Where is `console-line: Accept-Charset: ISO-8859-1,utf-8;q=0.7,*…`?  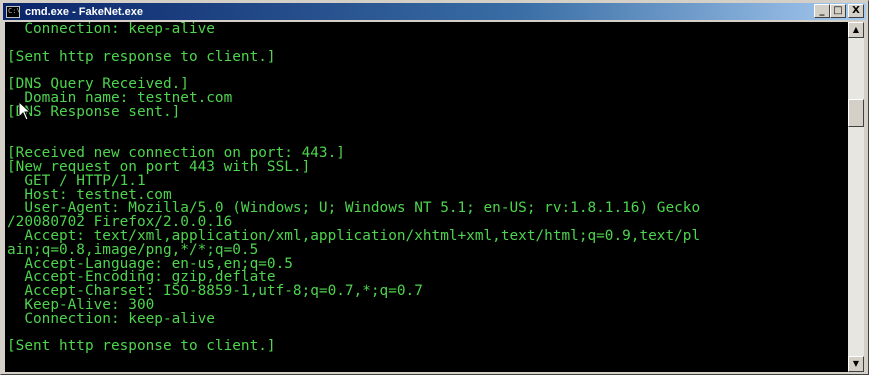
console-line: Accept-Charset: ISO-8859-1,utf-8;q=0.7,*… is located at coordinates (215, 291).